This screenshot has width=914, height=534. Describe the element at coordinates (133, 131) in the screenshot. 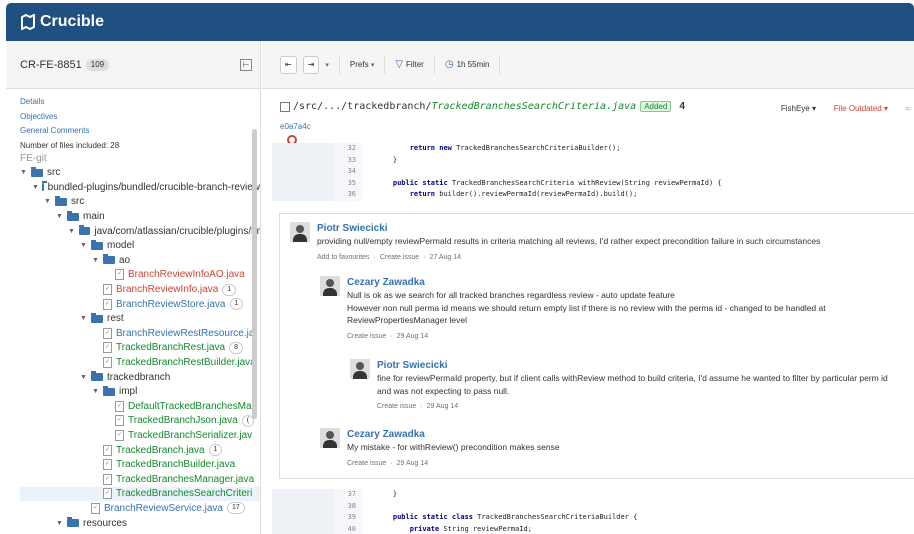

I see `general-comments-link: General Comments` at that location.